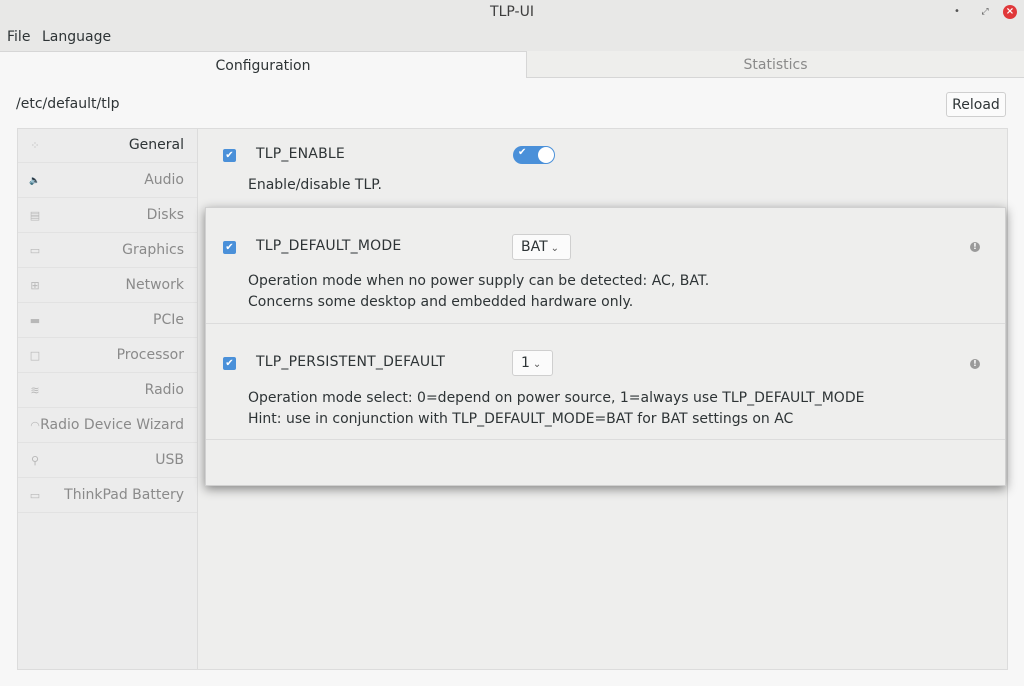 This screenshot has height=686, width=1024. I want to click on sidebar-item-audio: 🔈 Audio, so click(107, 181).